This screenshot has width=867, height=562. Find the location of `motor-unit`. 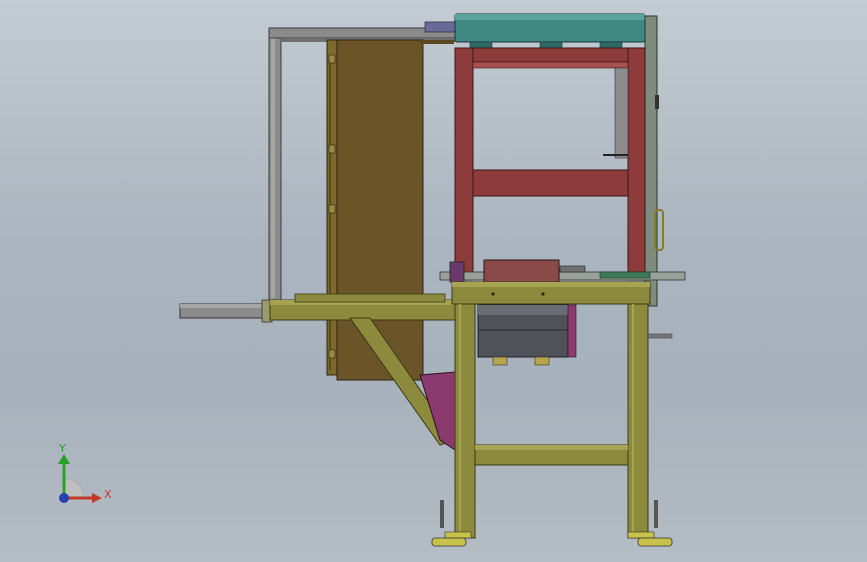

motor-unit is located at coordinates (527, 335).